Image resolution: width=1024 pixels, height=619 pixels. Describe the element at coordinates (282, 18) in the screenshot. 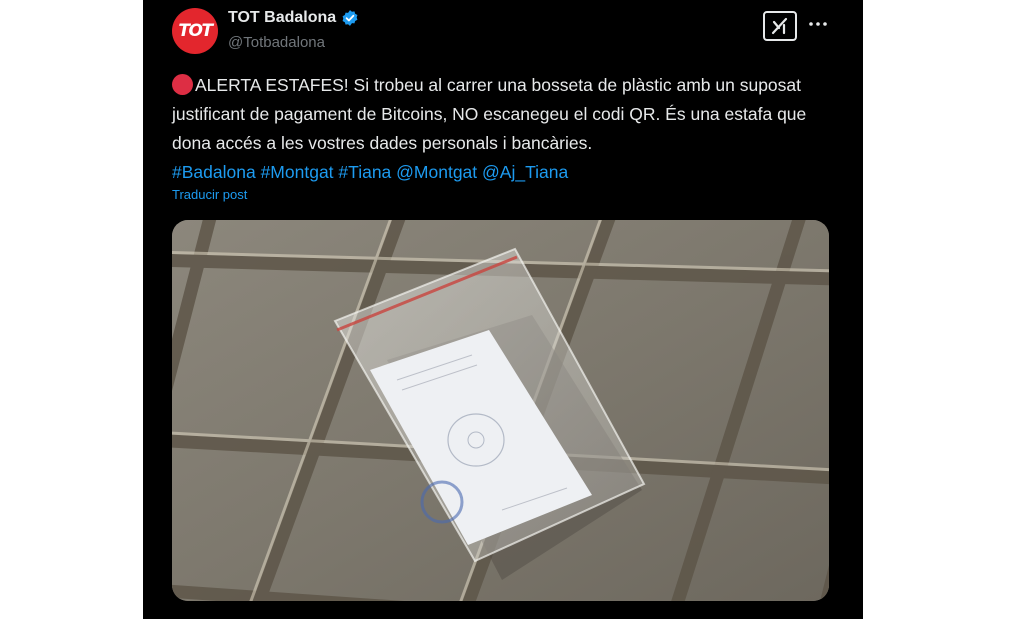

I see `author-display-name: TOT Badalona` at that location.